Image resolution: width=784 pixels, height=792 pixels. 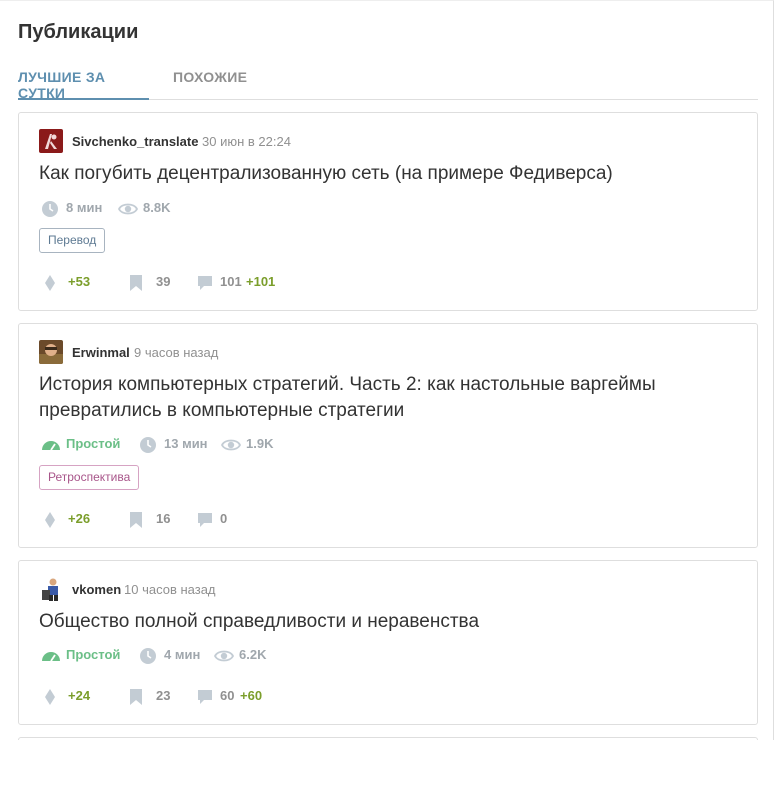 What do you see at coordinates (170, 589) in the screenshot?
I see `post-time: 10 часов назад` at bounding box center [170, 589].